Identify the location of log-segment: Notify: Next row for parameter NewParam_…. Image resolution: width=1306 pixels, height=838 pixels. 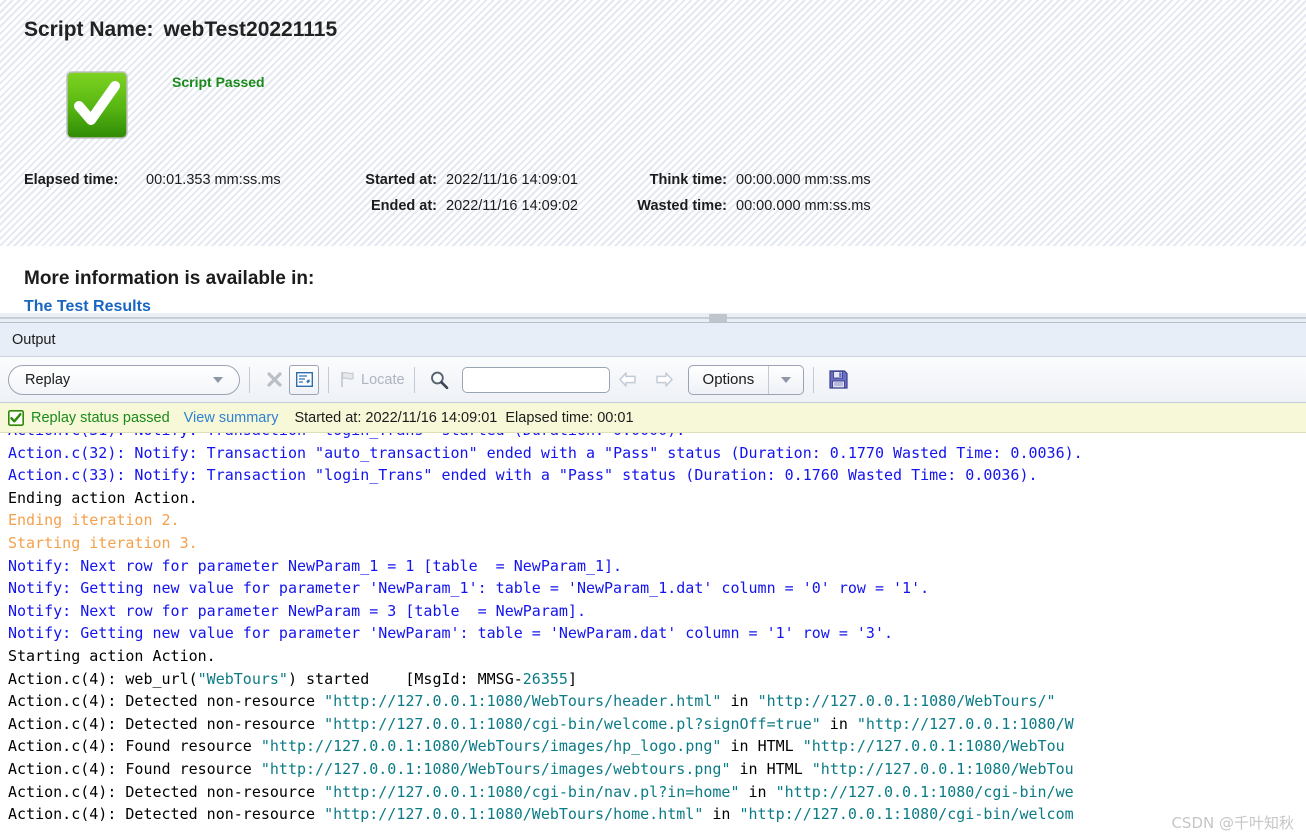
(315, 565).